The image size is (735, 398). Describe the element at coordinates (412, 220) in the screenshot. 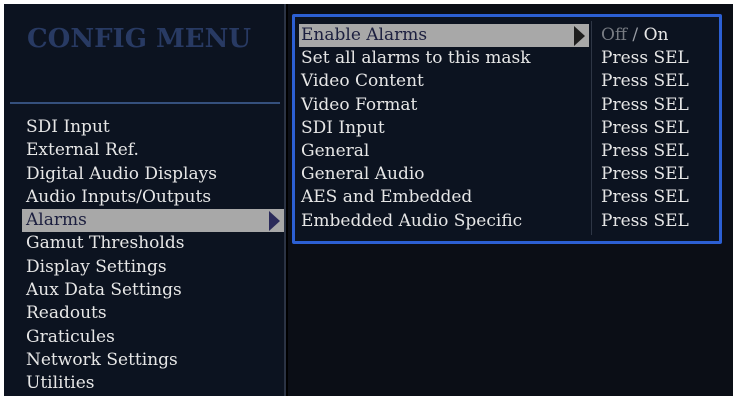

I see `submenu-row-label: Embedded Audio Specific` at that location.